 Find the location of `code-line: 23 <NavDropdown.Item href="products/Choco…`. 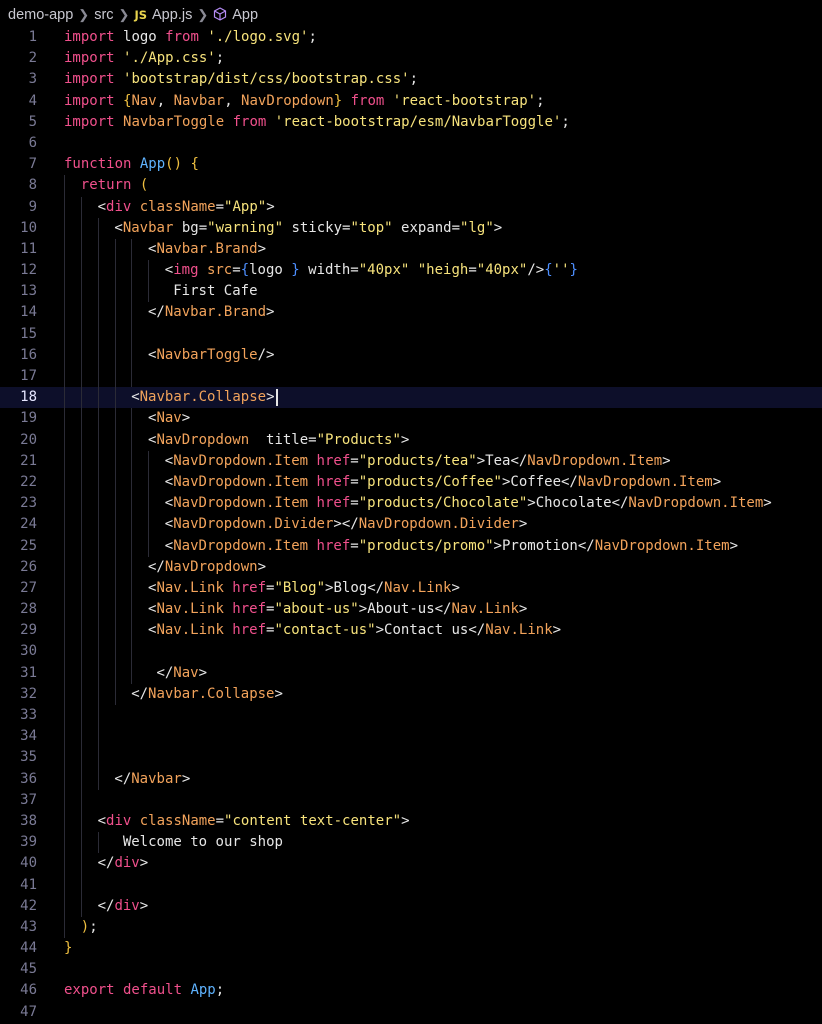

code-line: 23 <NavDropdown.Item href="products/Choco… is located at coordinates (411, 504).